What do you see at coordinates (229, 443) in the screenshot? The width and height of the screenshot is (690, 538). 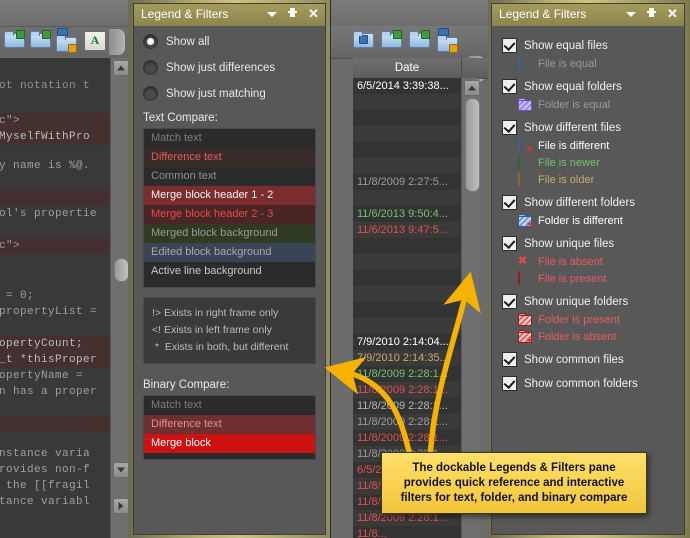 I see `binary-compare-legend-item: Merge block` at bounding box center [229, 443].